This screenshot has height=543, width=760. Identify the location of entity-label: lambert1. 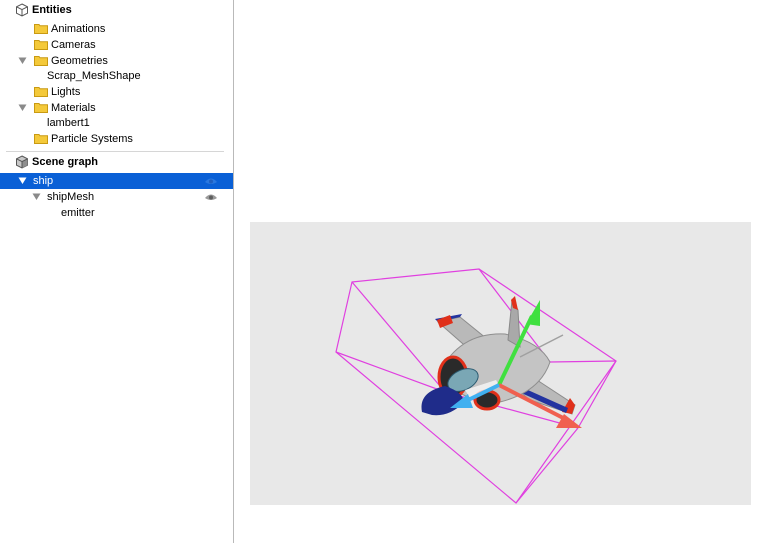
(68, 123).